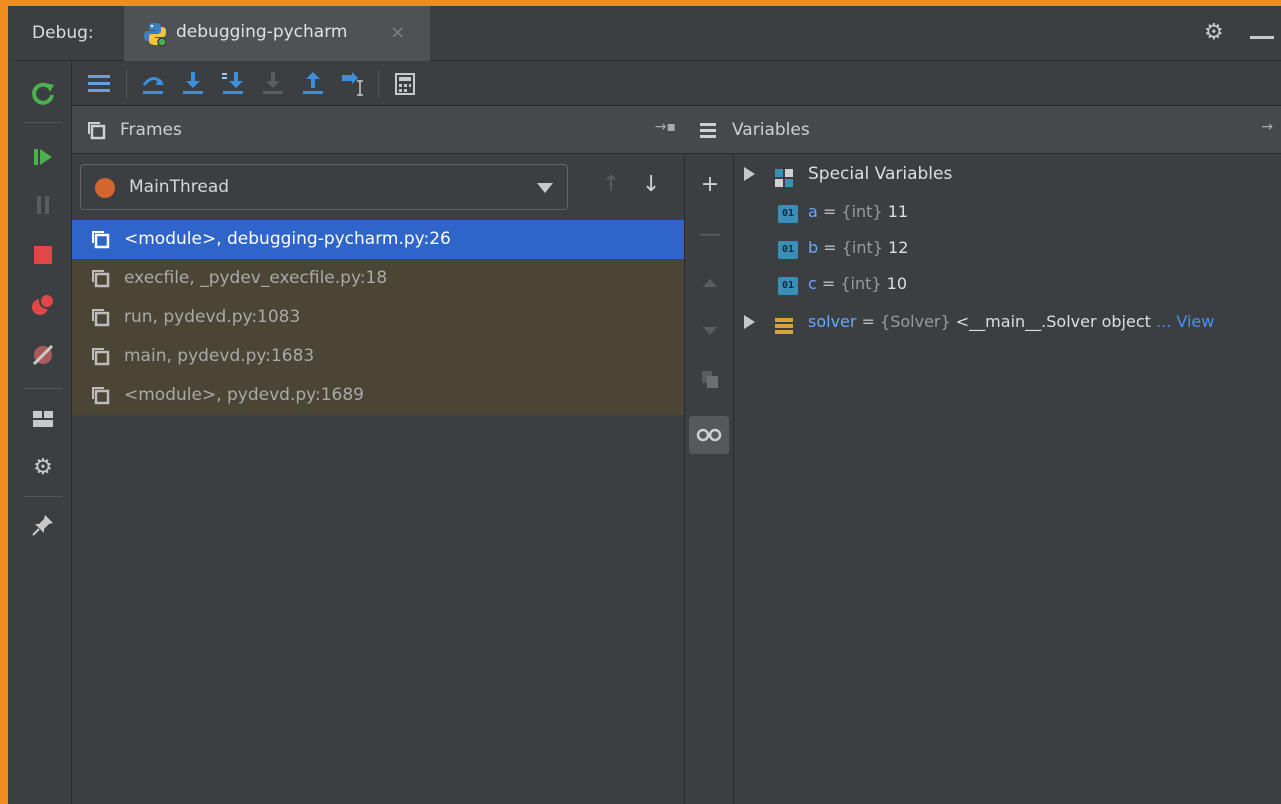 This screenshot has width=1281, height=804. Describe the element at coordinates (324, 187) in the screenshot. I see `thread-selector: MainThread` at that location.